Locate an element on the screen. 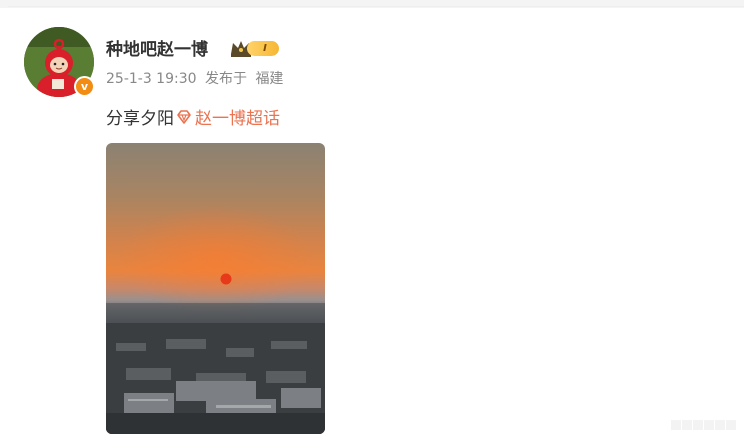 Image resolution: width=744 pixels, height=442 pixels. diamond-icon is located at coordinates (184, 116).